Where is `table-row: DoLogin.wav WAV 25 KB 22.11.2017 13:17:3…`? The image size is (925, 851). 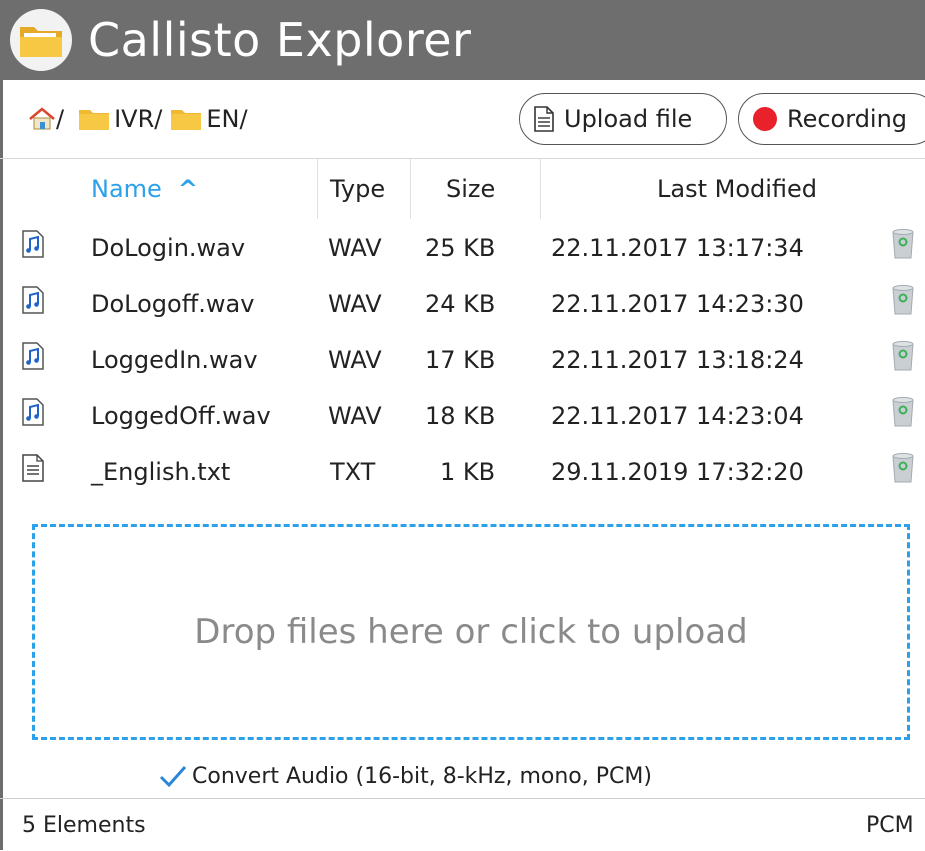 table-row: DoLogin.wav WAV 25 KB 22.11.2017 13:17:3… is located at coordinates (462, 248).